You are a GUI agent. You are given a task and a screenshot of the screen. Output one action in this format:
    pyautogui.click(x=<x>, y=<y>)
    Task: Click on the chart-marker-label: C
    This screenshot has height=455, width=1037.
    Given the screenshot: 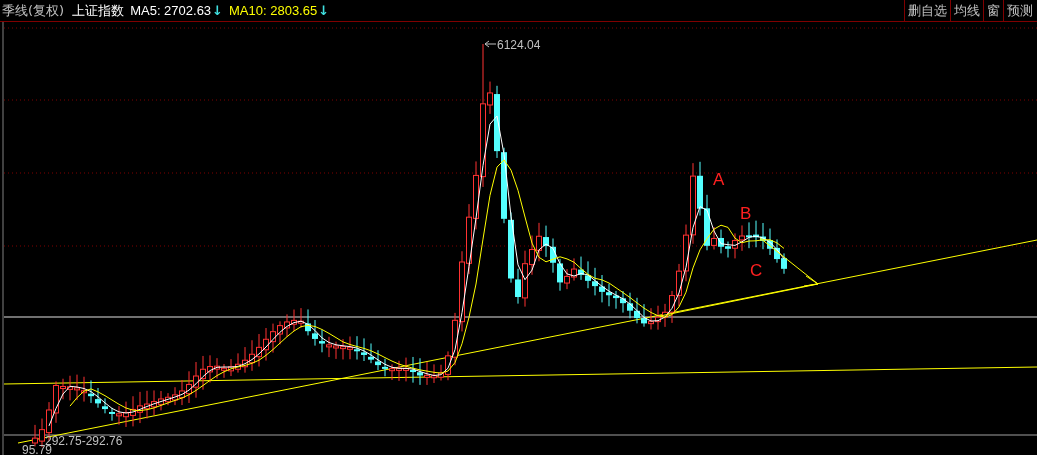 What is the action you would take?
    pyautogui.click(x=756, y=270)
    